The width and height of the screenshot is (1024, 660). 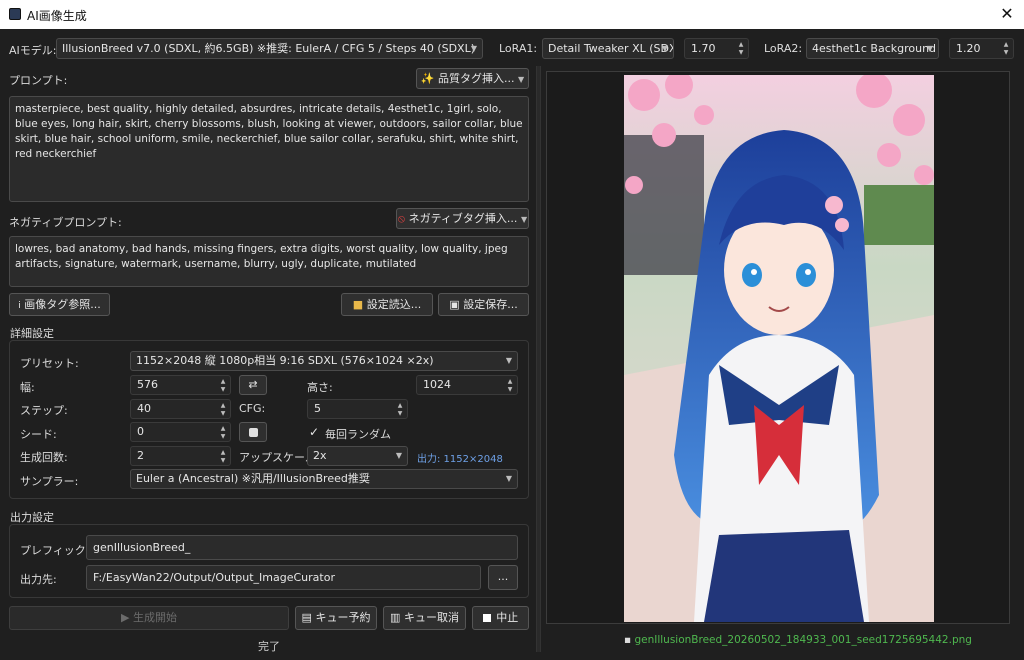 What do you see at coordinates (180, 409) in the screenshot?
I see `steps-spinbox: 40 ▲ ▼` at bounding box center [180, 409].